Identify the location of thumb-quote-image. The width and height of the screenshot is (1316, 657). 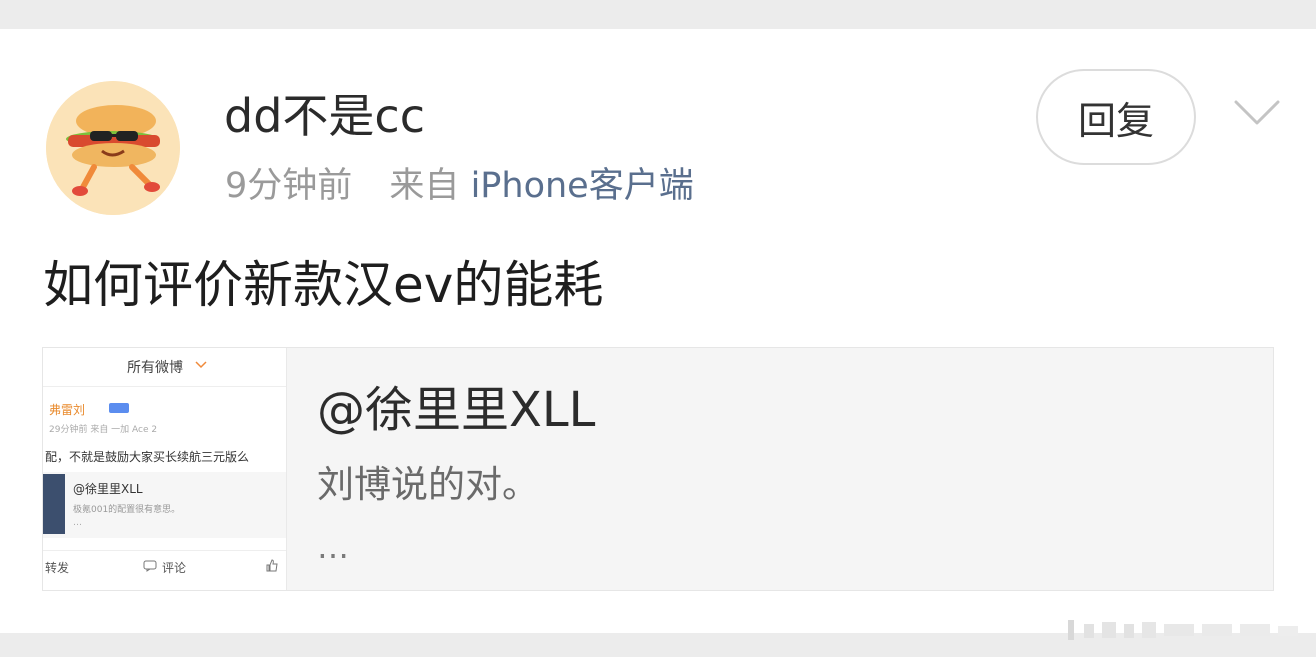
(54, 504).